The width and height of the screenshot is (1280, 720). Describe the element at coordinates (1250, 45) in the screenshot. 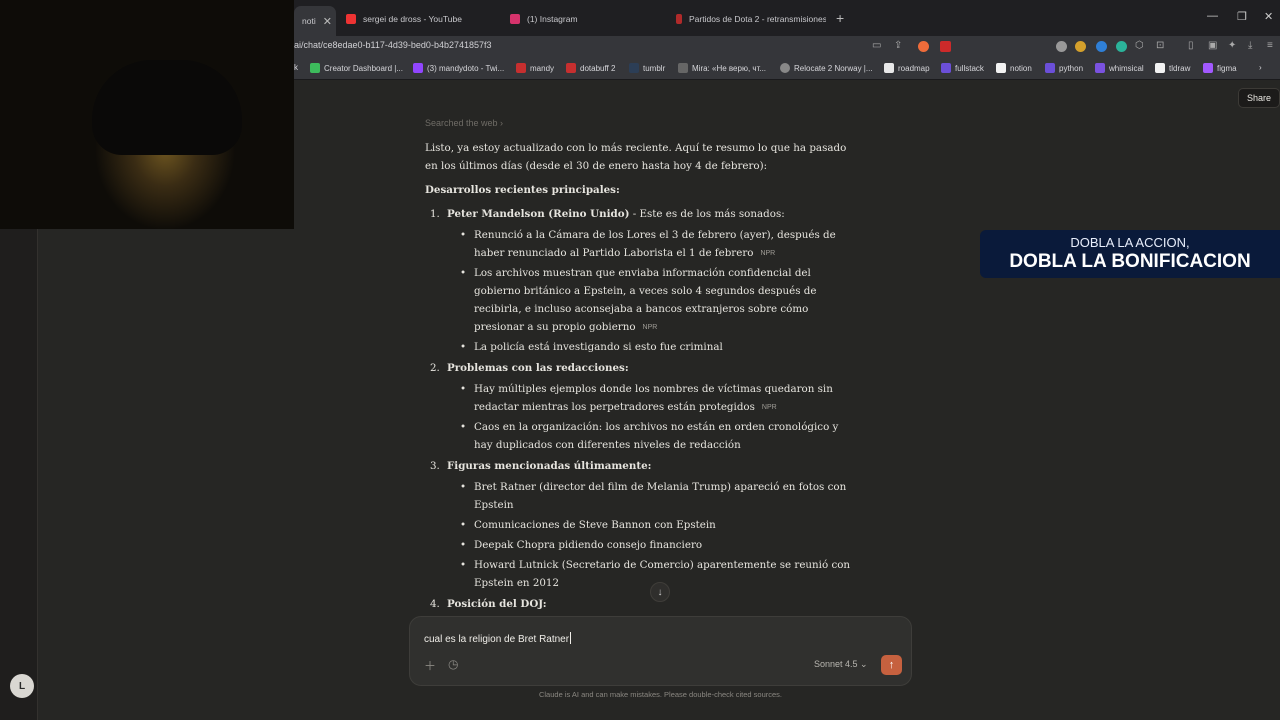

I see `download-icon: ⤓` at that location.